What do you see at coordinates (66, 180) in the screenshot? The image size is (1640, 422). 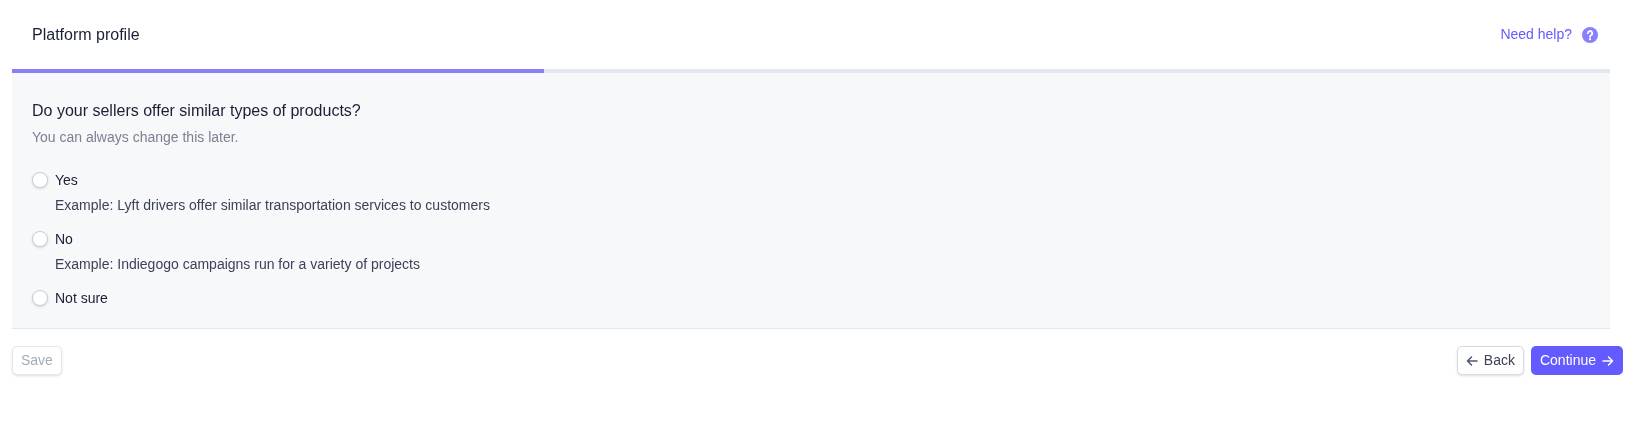 I see `option-label: Yes` at bounding box center [66, 180].